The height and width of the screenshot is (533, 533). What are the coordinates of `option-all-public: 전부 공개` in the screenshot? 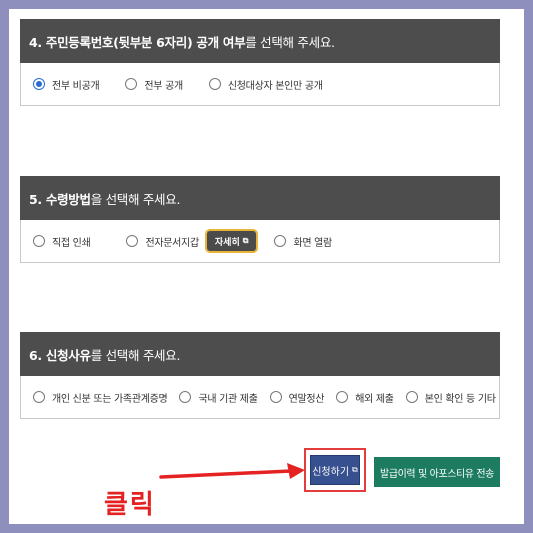 It's located at (154, 84).